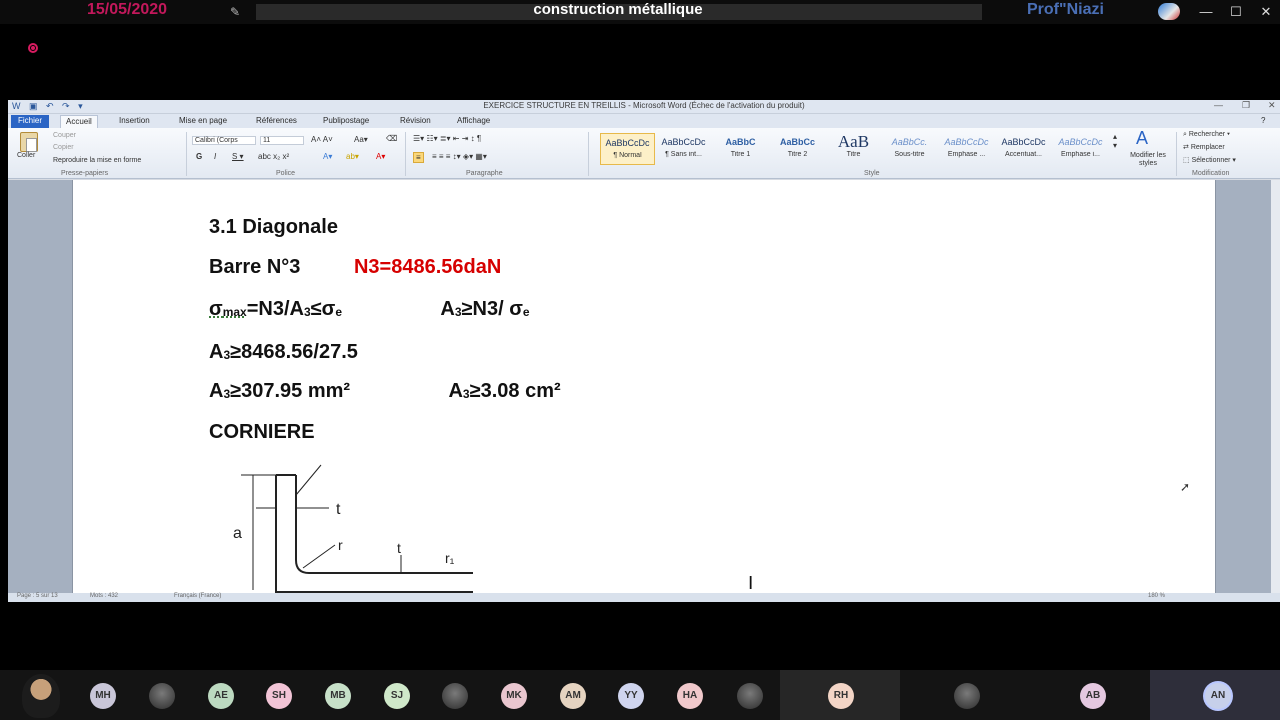 This screenshot has width=1280, height=720. I want to click on align-left-icon: ≡, so click(418, 157).